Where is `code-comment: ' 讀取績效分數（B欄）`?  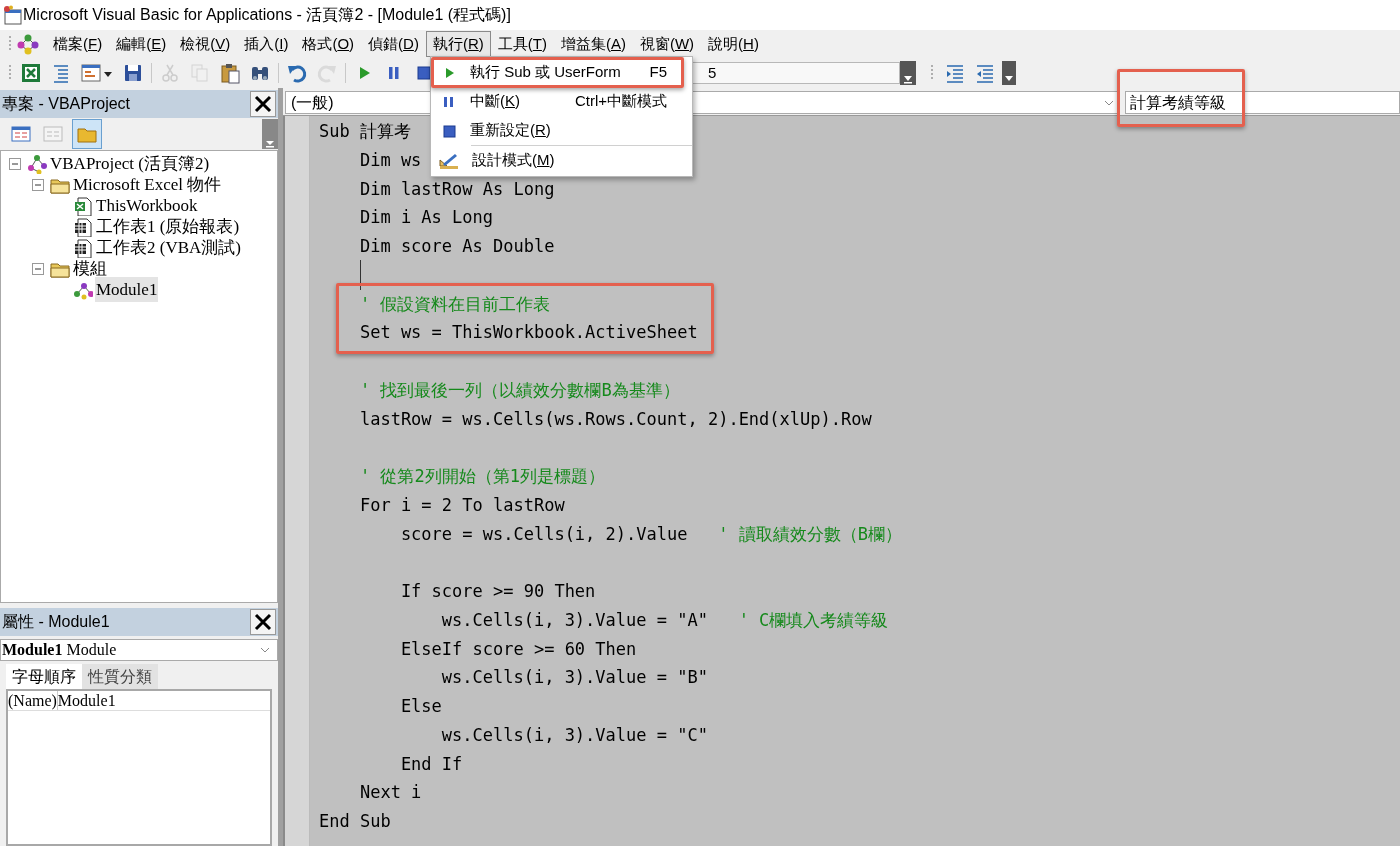 code-comment: ' 讀取績效分數（B欄） is located at coordinates (809, 534).